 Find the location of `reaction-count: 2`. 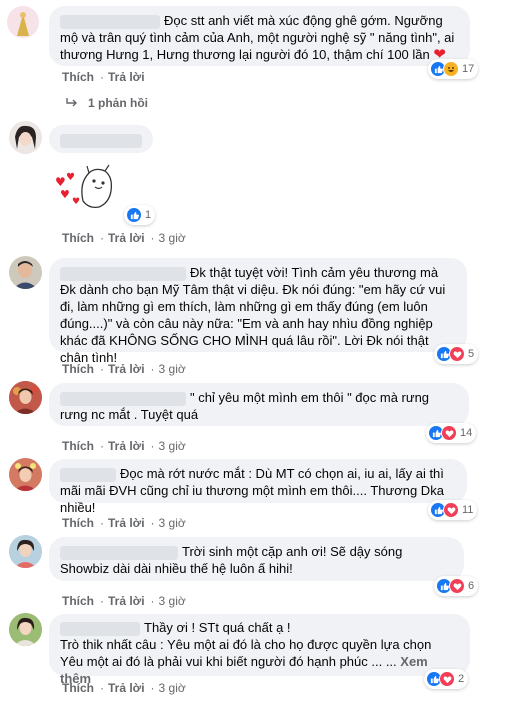

reaction-count: 2 is located at coordinates (461, 679).